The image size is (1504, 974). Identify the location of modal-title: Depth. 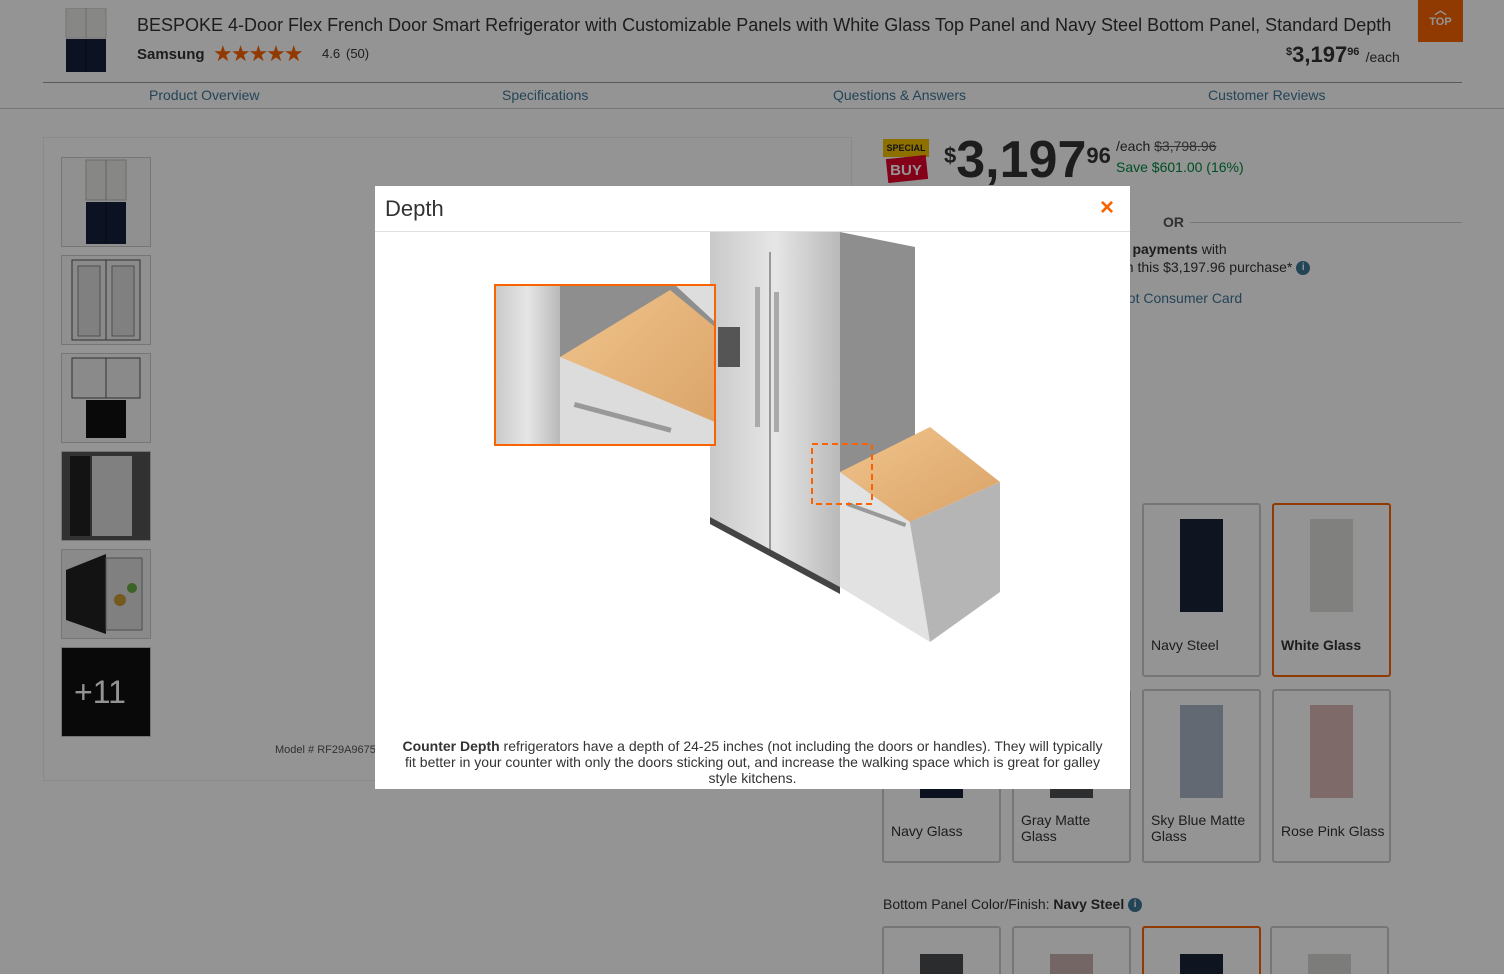
(414, 208).